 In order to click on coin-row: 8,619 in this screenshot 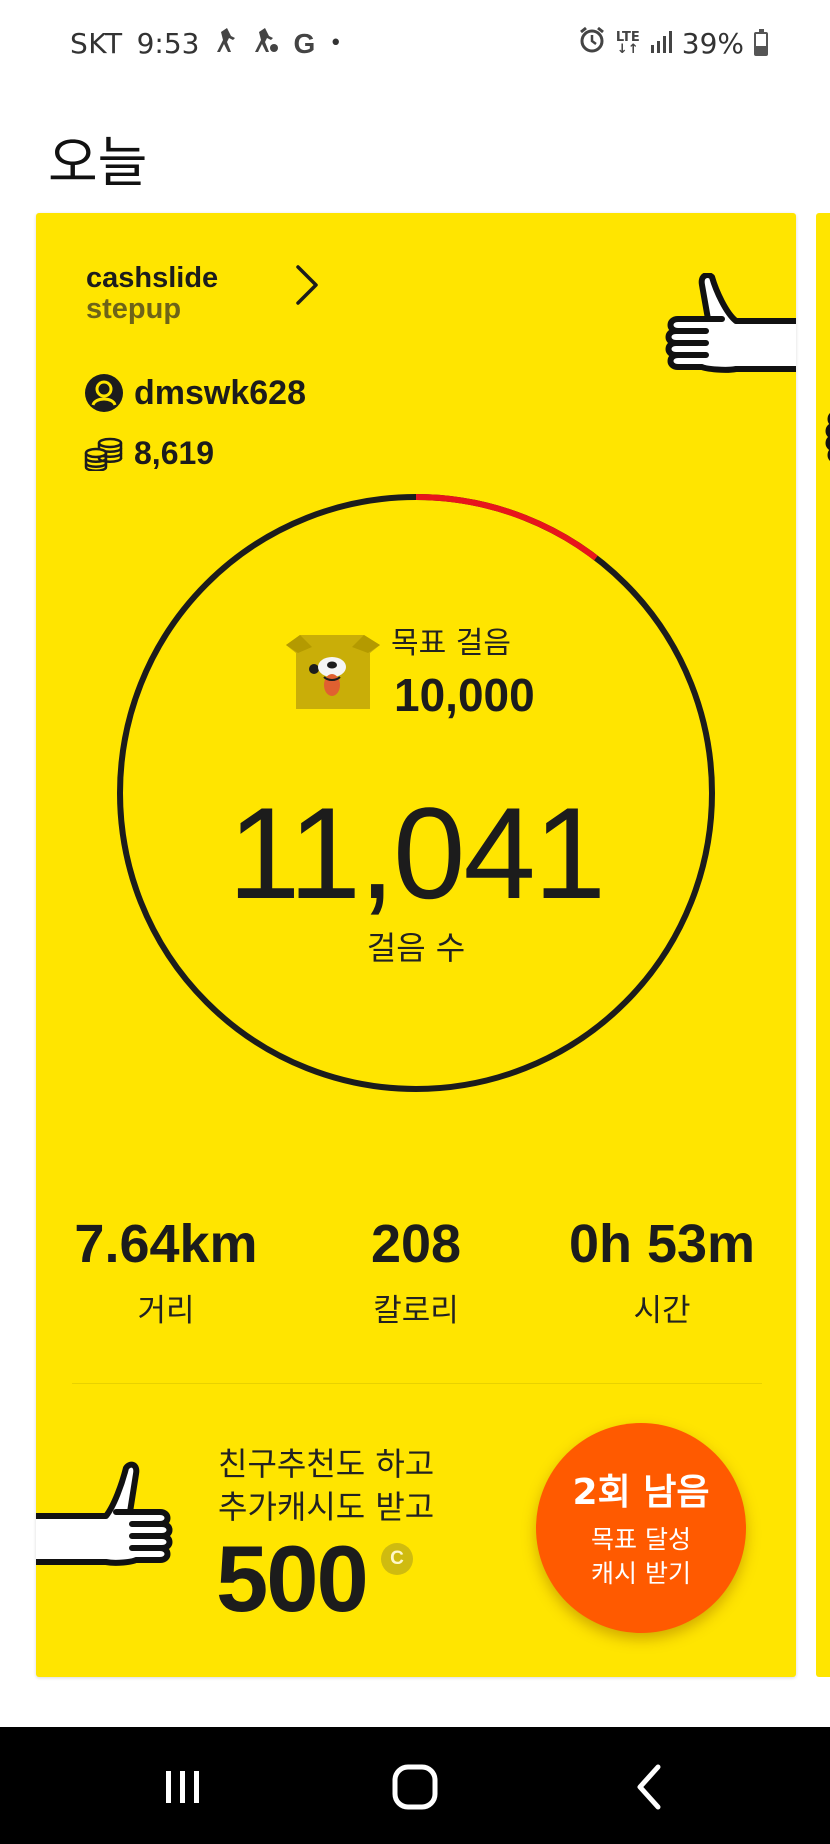, I will do `click(149, 453)`.